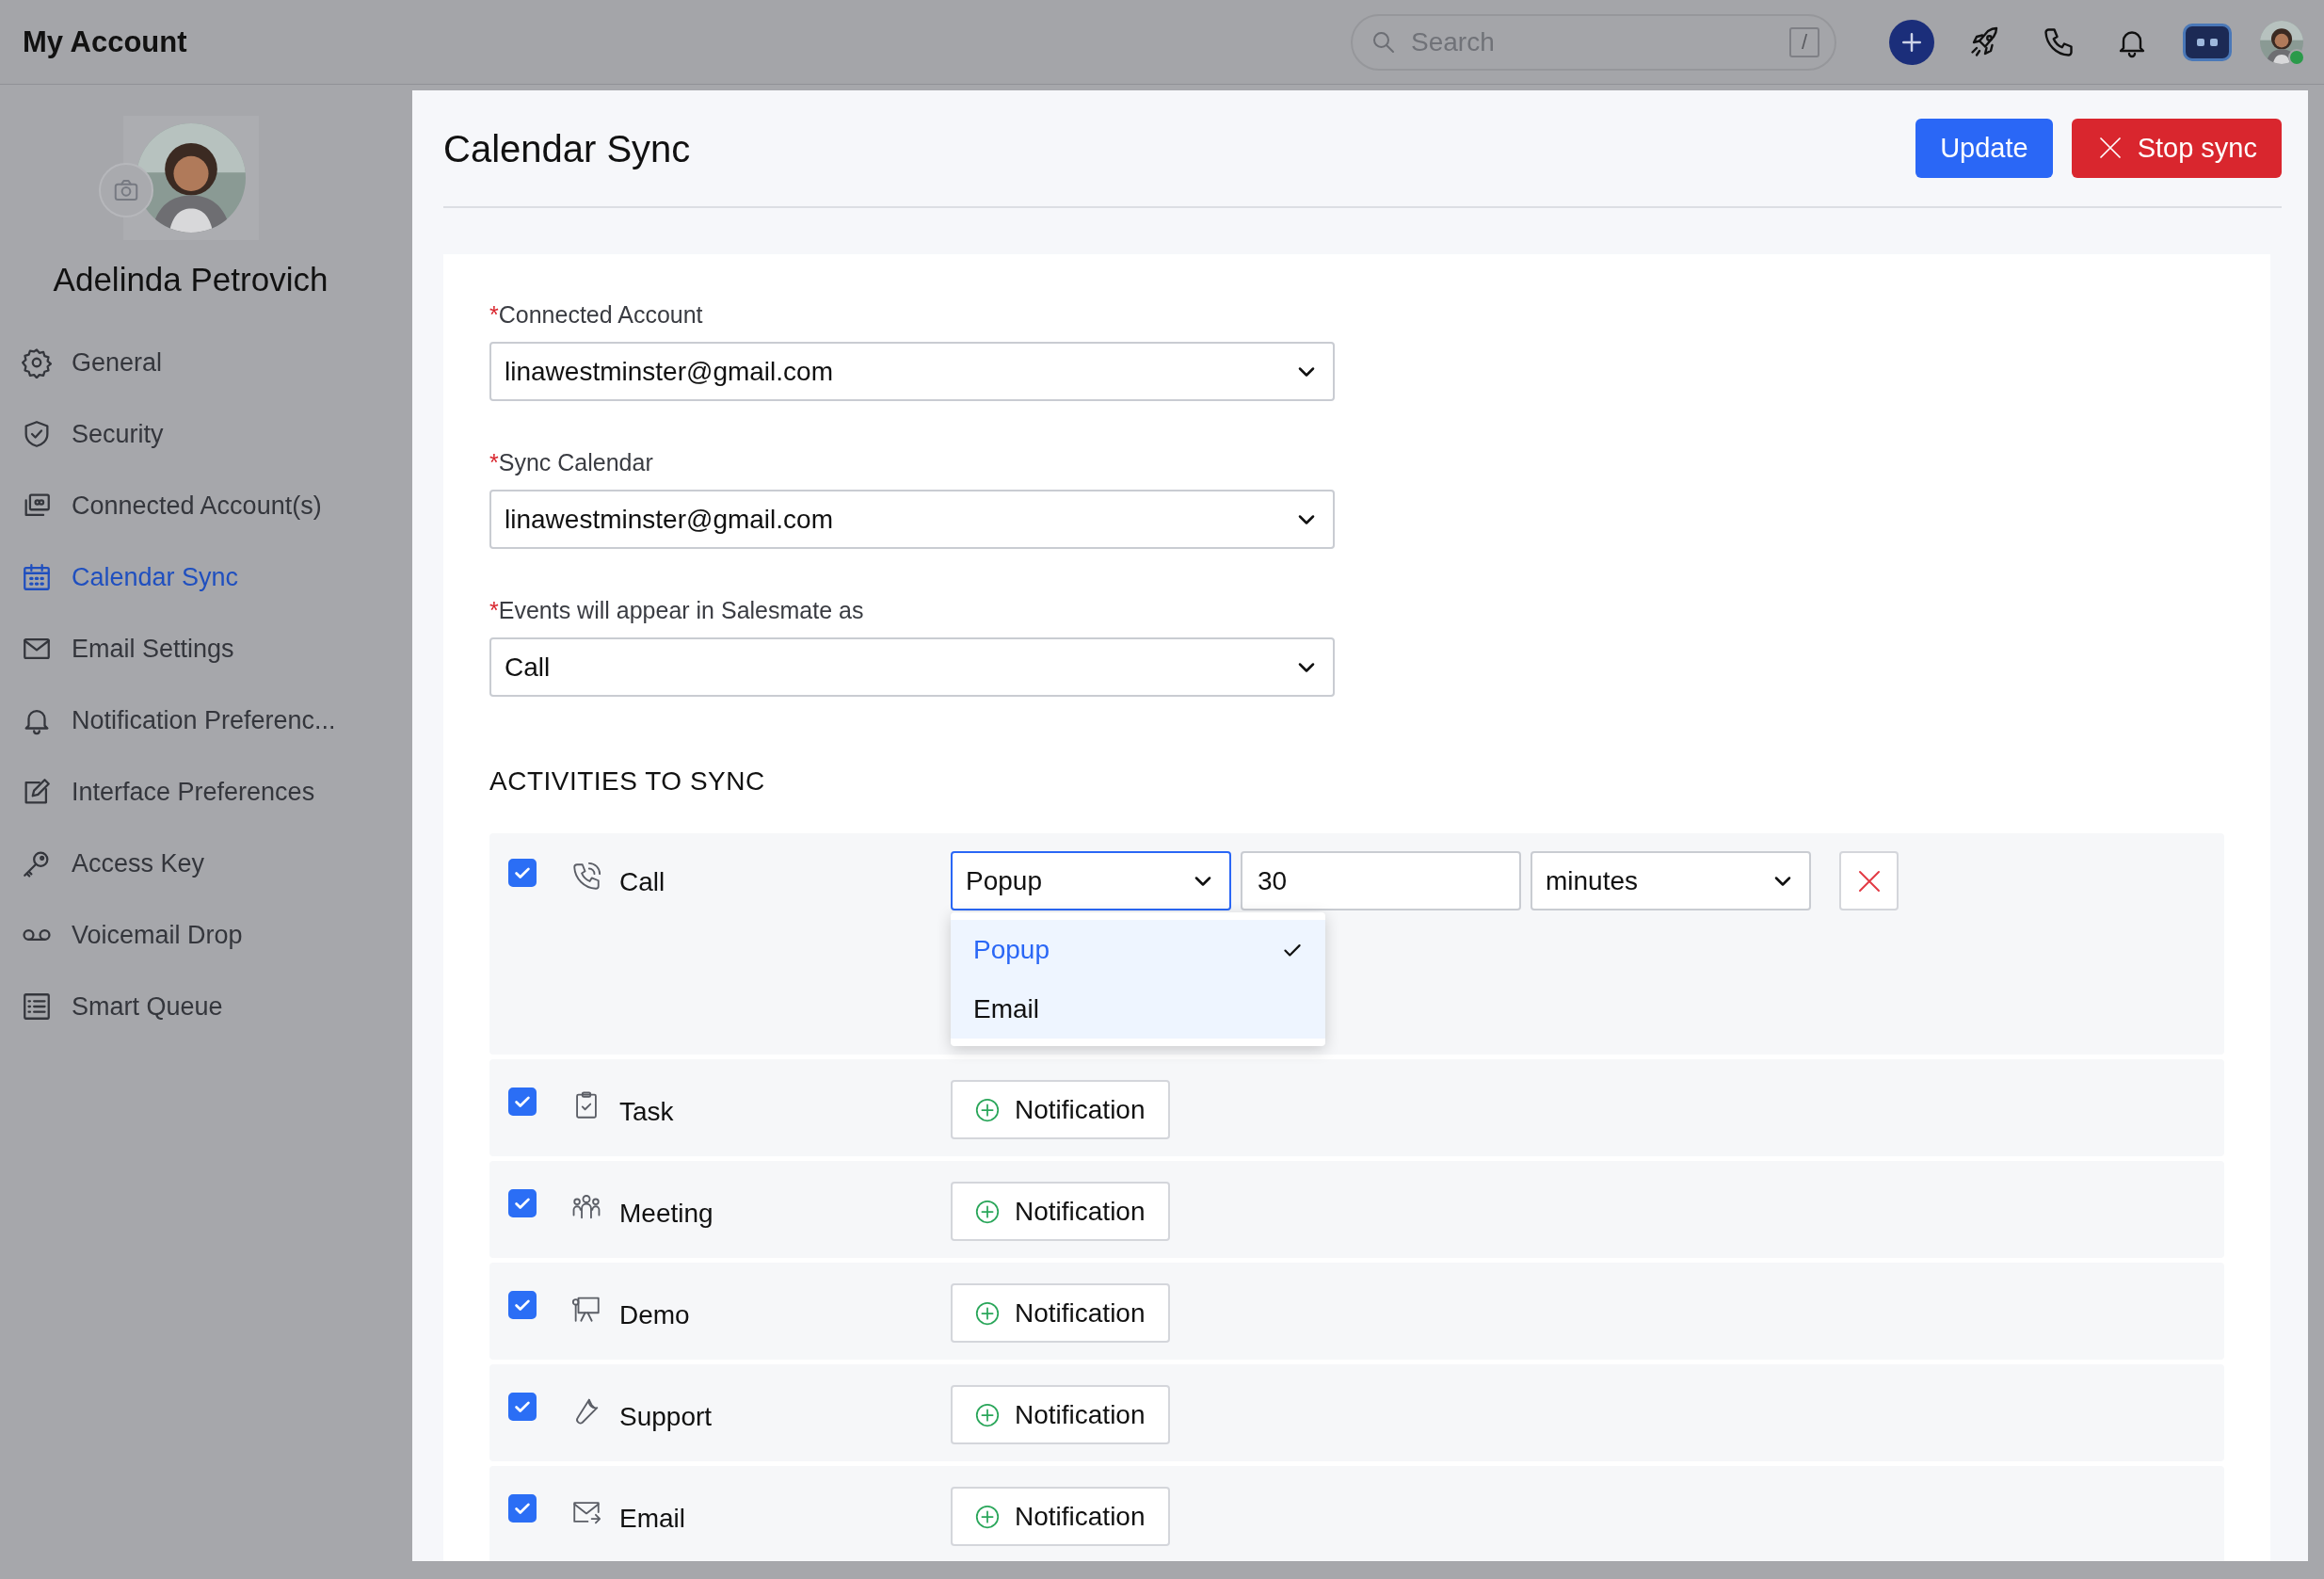 The height and width of the screenshot is (1579, 2324). What do you see at coordinates (655, 1315) in the screenshot?
I see `activity-label: Demo` at bounding box center [655, 1315].